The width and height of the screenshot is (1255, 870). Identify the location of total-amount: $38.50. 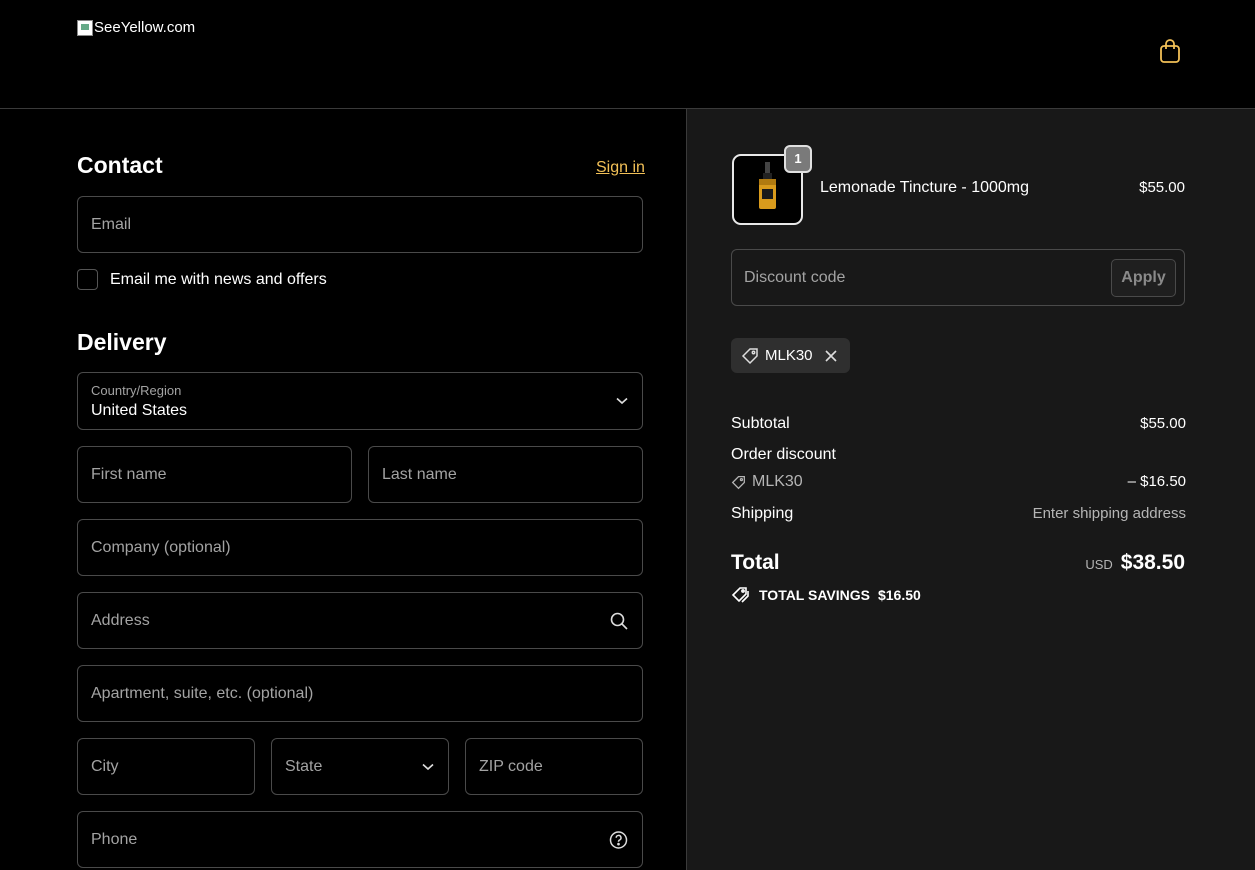
(1152, 562).